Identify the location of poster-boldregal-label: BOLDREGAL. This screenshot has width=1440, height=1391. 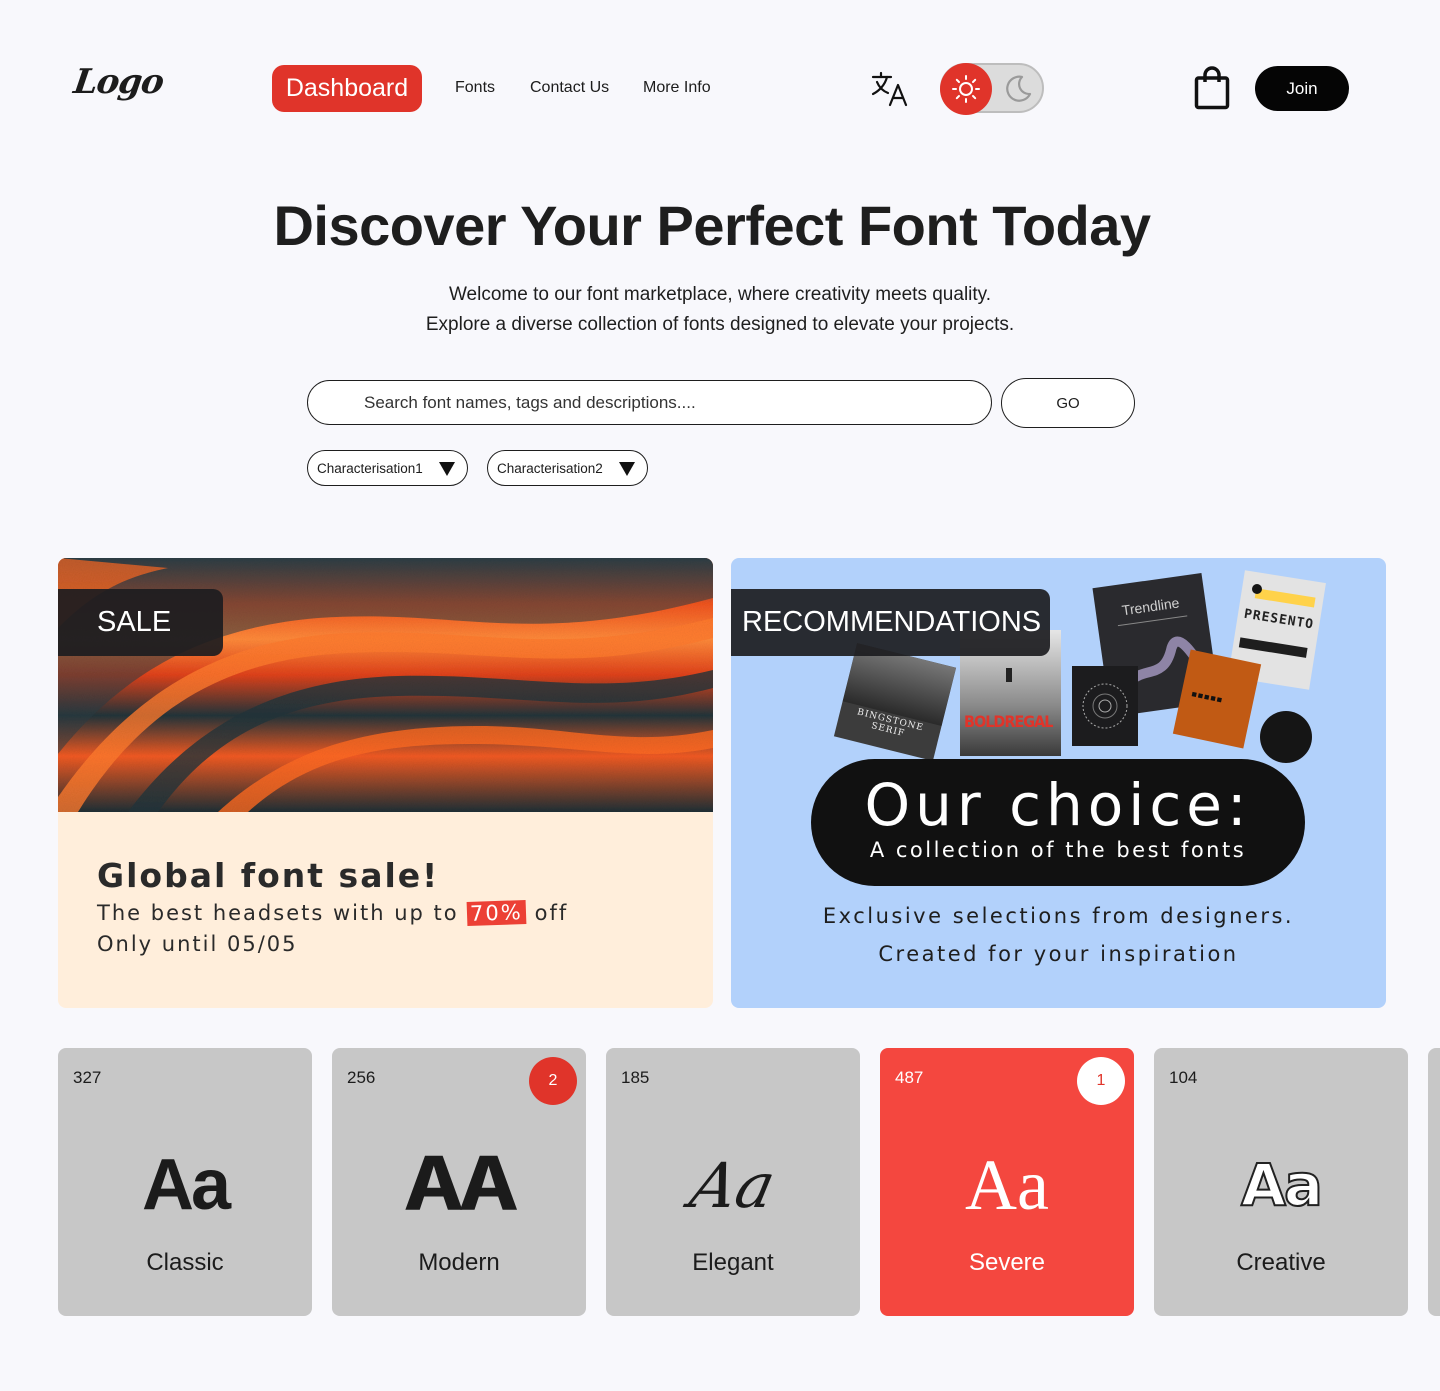
(1008, 721).